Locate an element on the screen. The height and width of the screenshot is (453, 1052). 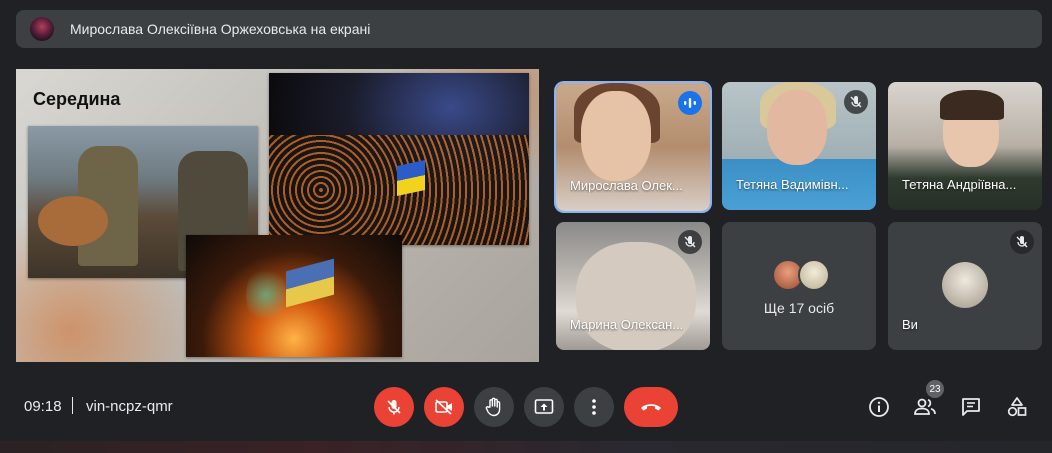
chat-button is located at coordinates (971, 407).